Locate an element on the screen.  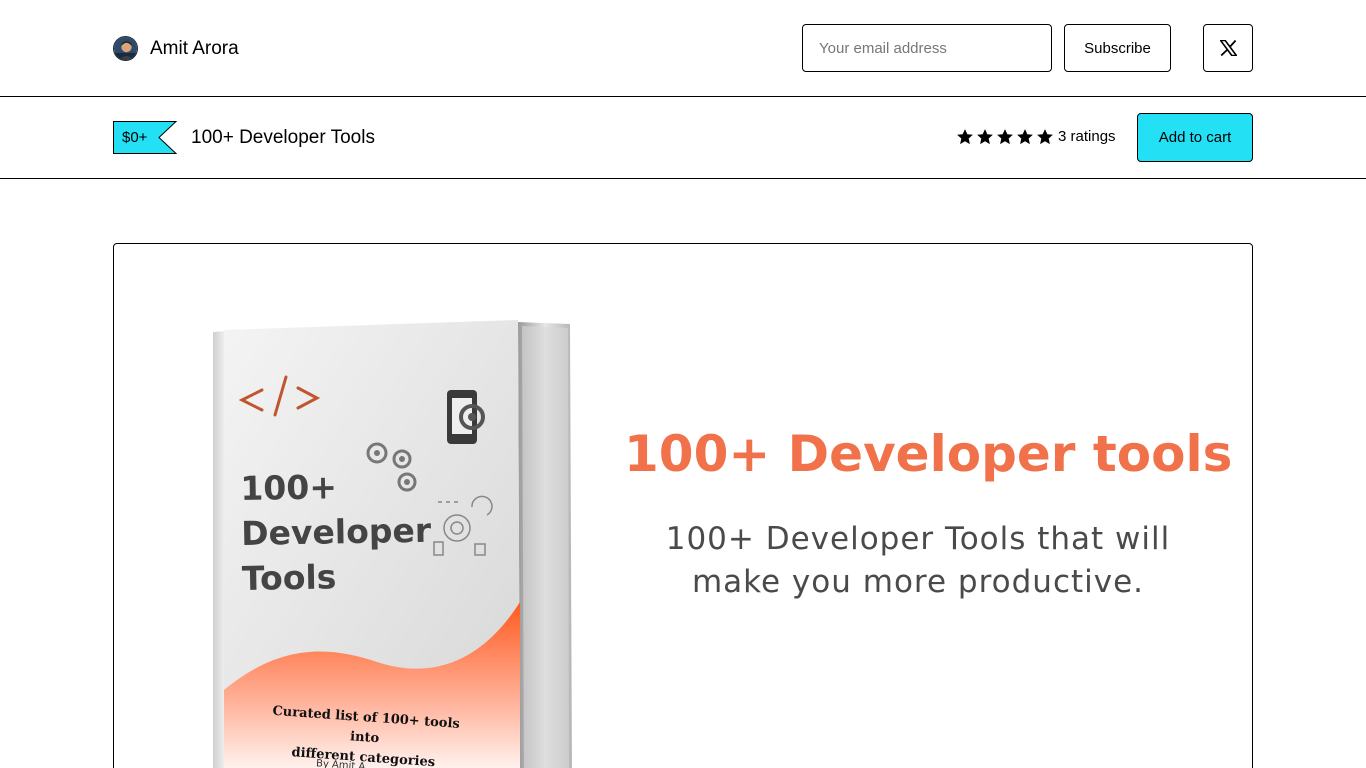
book-title-line: Developer is located at coordinates (336, 531).